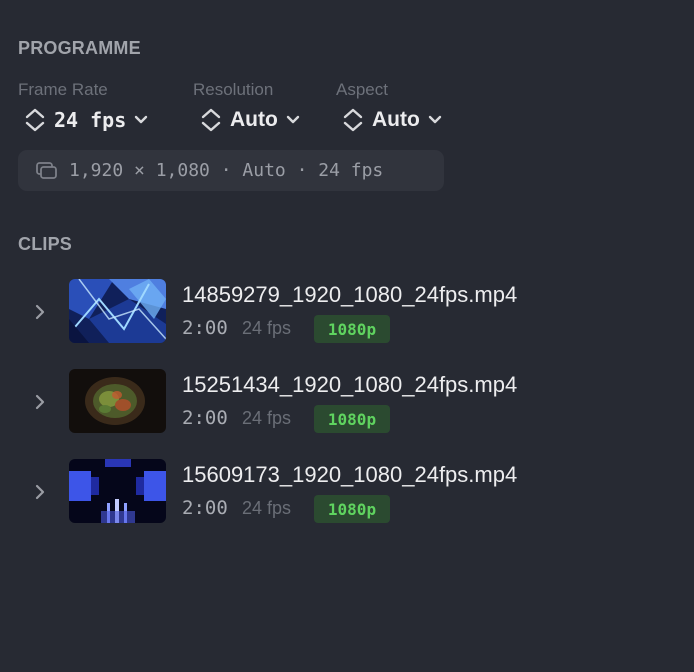 The image size is (694, 672). What do you see at coordinates (90, 120) in the screenshot?
I see `frame-rate-value: 24 fps` at bounding box center [90, 120].